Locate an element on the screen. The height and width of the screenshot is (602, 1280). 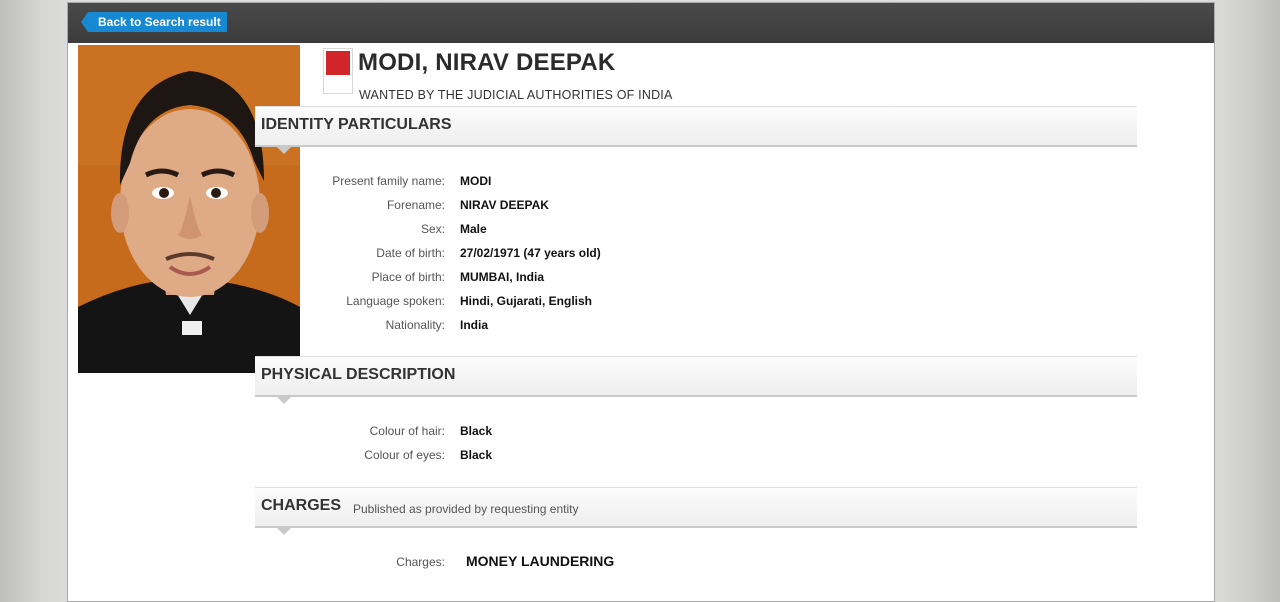
back-to-search-button: Back to Search result is located at coordinates (154, 22).